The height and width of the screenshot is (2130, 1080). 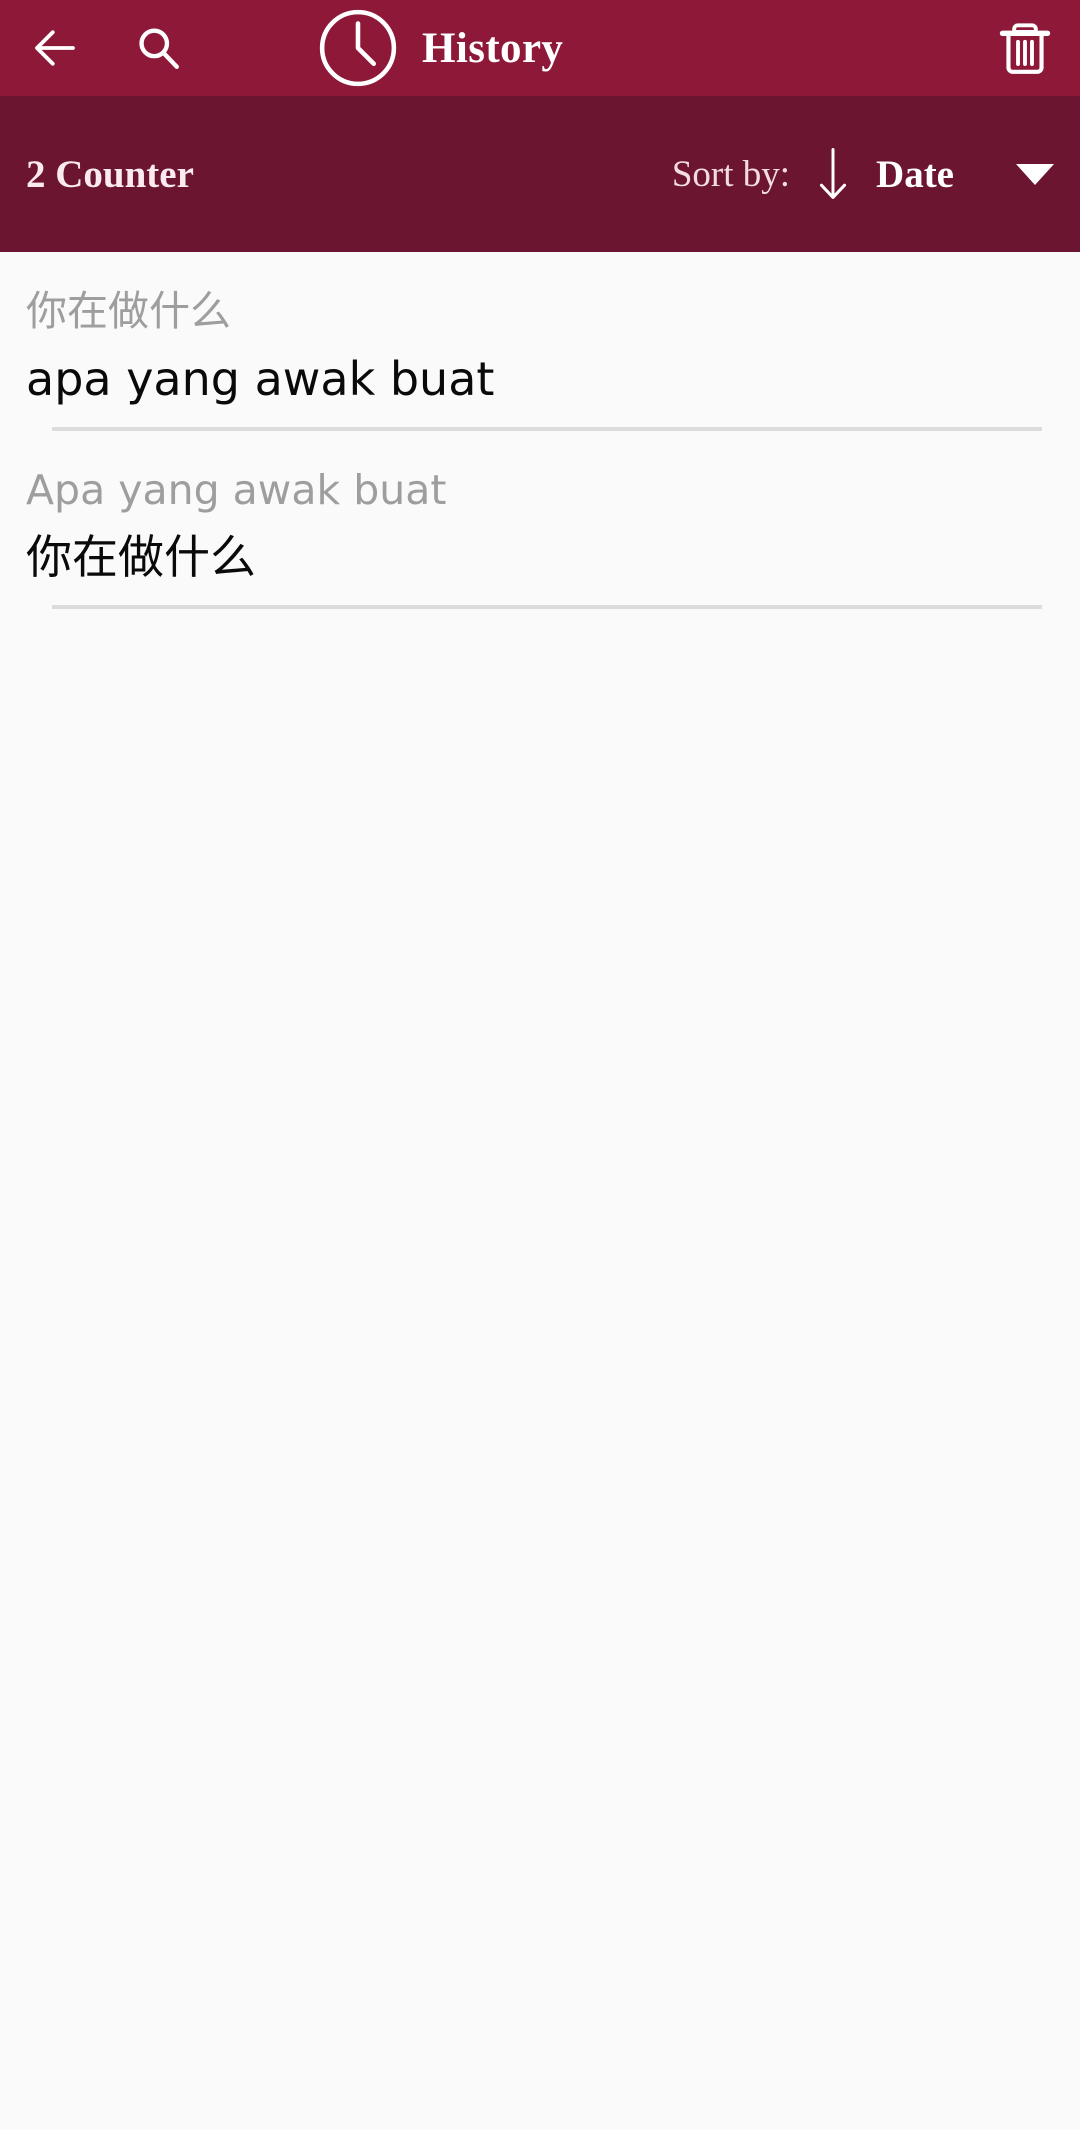 What do you see at coordinates (236, 490) in the screenshot?
I see `source-text: Apa yang awak buat` at bounding box center [236, 490].